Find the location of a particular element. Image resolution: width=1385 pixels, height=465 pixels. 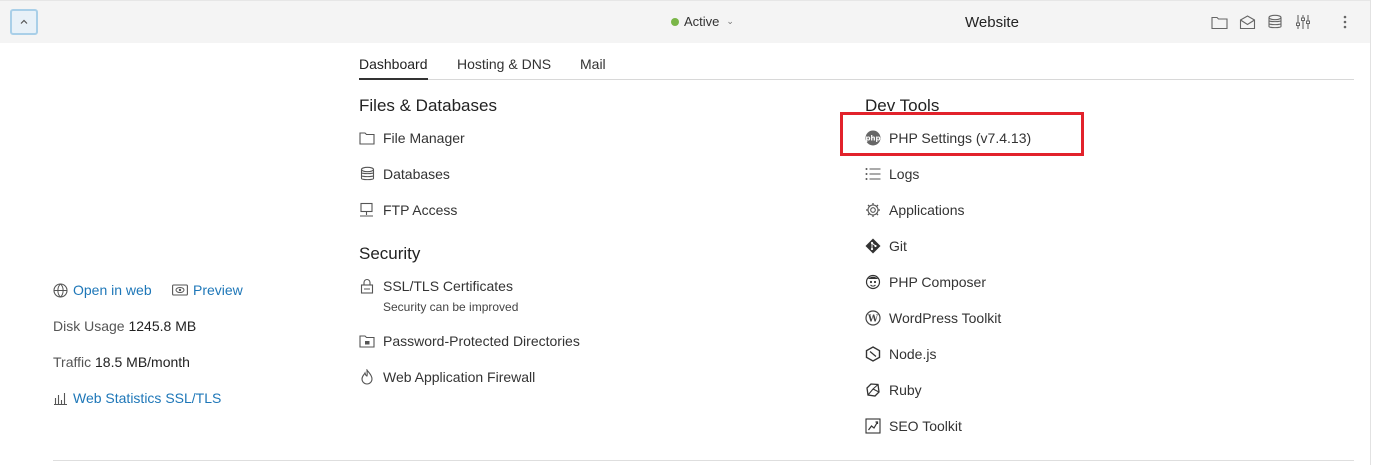

open-in-web-link: Open in web is located at coordinates (102, 290).